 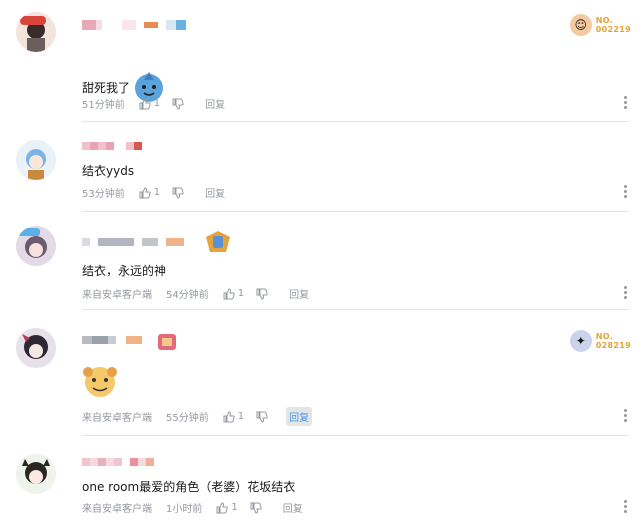 I want to click on comment-time: 54分钟前, so click(x=187, y=295).